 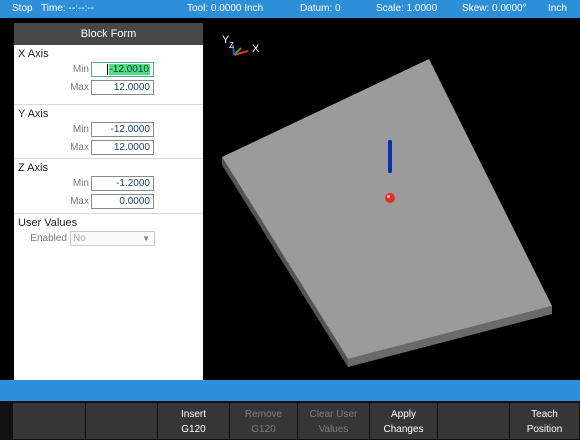 What do you see at coordinates (80, 183) in the screenshot?
I see `z-min-label: Min` at bounding box center [80, 183].